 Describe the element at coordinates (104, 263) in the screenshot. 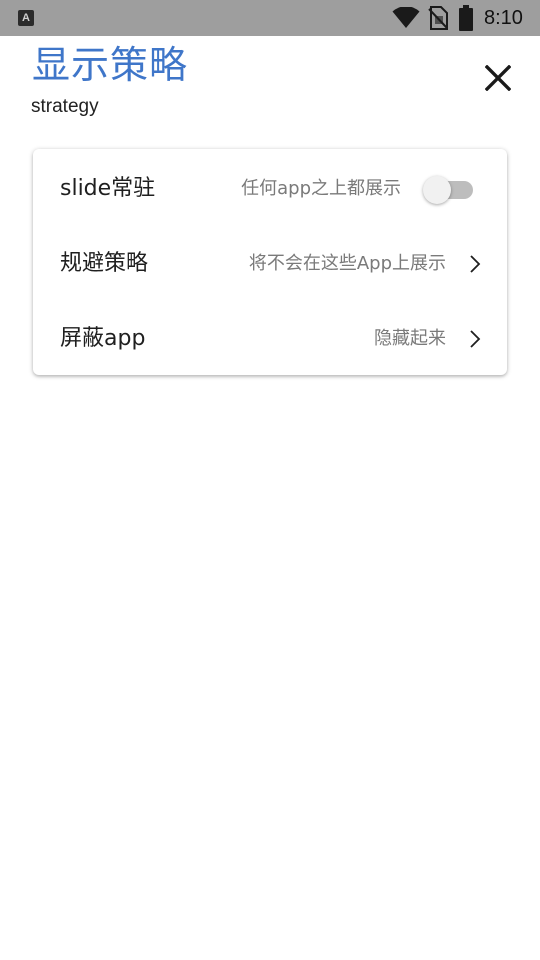

I see `setting-label: 规避策略` at that location.